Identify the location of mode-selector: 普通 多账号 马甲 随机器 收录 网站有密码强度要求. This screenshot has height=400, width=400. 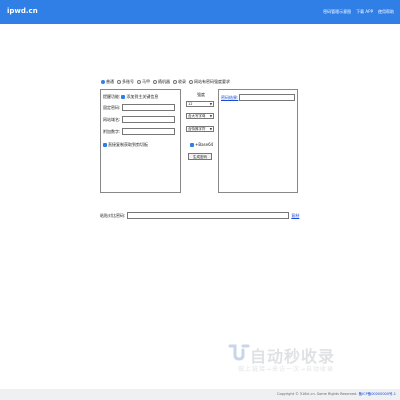
(165, 82).